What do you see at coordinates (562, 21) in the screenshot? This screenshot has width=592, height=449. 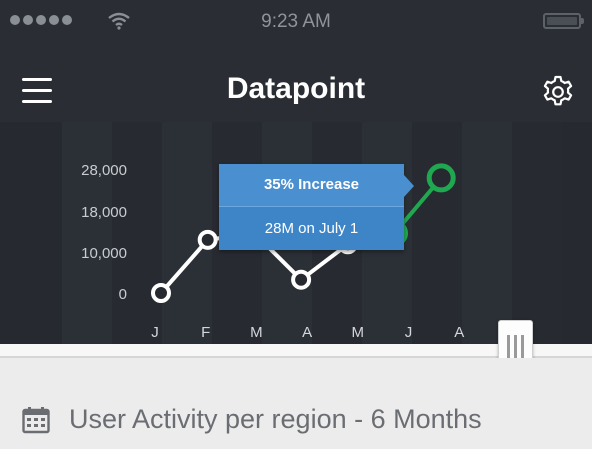 I see `battery-icon` at bounding box center [562, 21].